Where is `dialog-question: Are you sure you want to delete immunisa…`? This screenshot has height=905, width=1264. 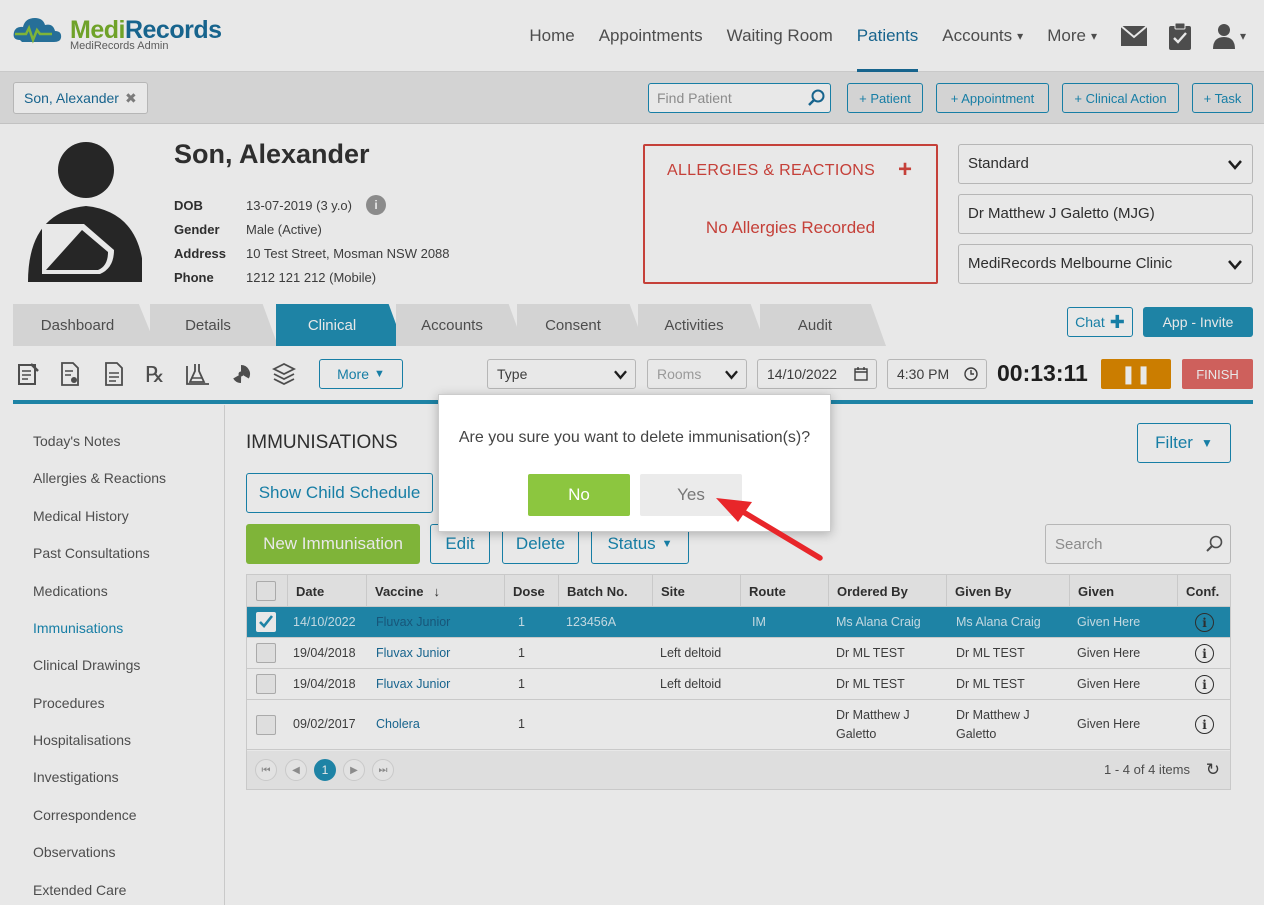 dialog-question: Are you sure you want to delete immunisa… is located at coordinates (634, 437).